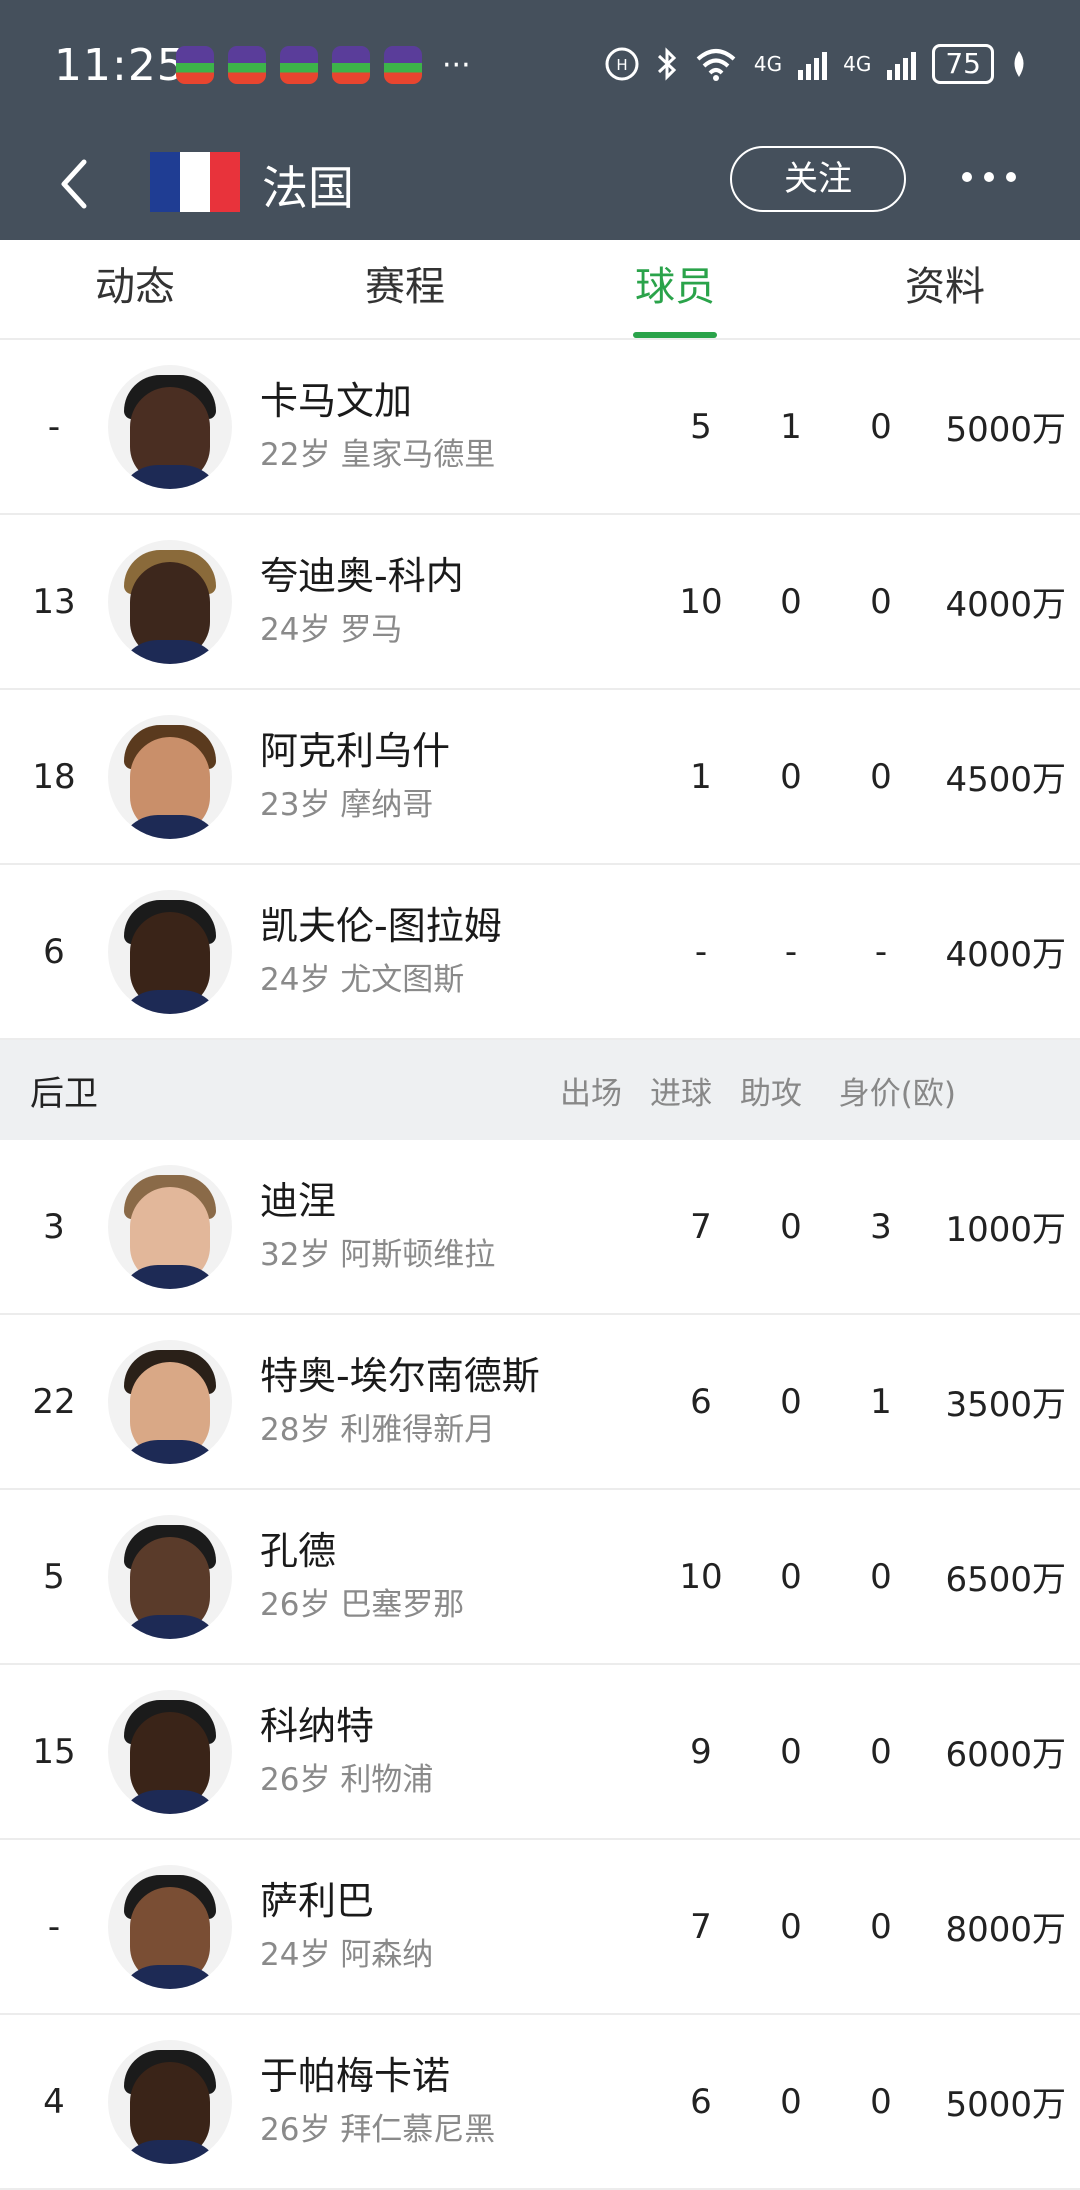 This screenshot has width=1080, height=2190. I want to click on player-number: 3, so click(54, 1226).